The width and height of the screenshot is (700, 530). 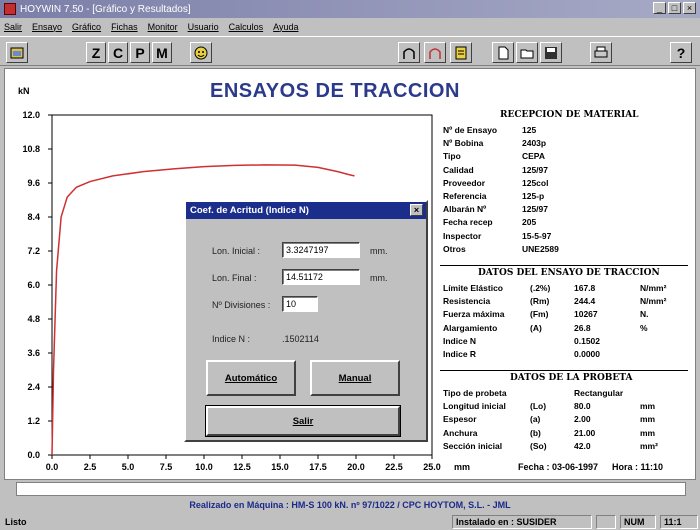 I want to click on recepcion-key: Referencia, so click(x=465, y=196).